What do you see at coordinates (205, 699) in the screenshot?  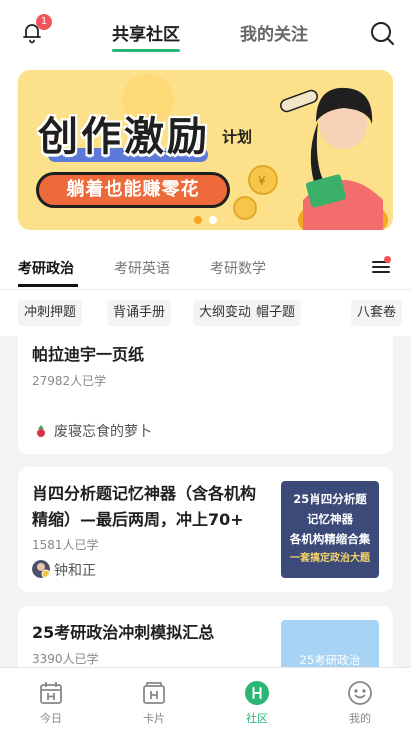 I see `bottom-navigation: 今日 卡片 社区 我的` at bounding box center [205, 699].